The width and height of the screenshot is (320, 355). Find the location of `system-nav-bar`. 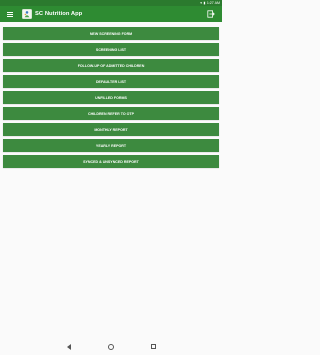

system-nav-bar is located at coordinates (111, 346).